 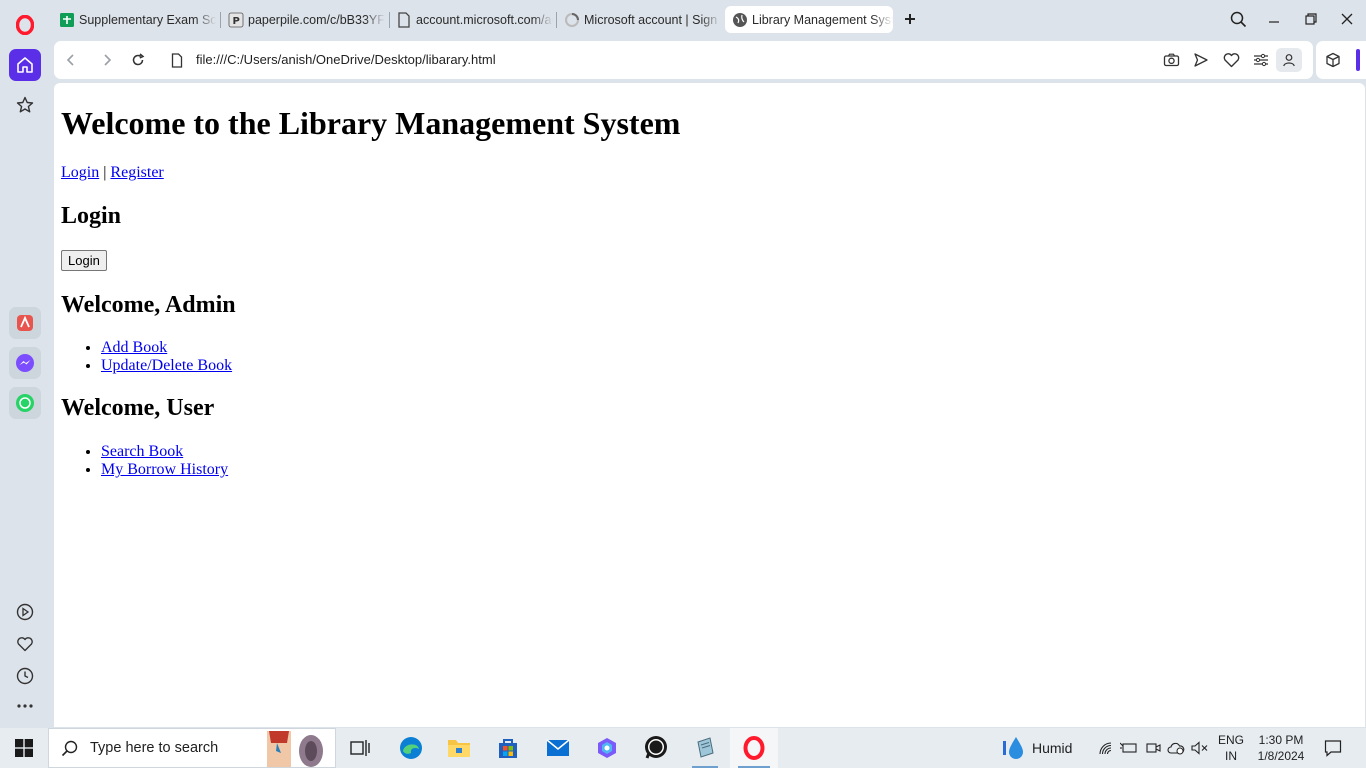 What do you see at coordinates (558, 748) in the screenshot?
I see `mail-icon` at bounding box center [558, 748].